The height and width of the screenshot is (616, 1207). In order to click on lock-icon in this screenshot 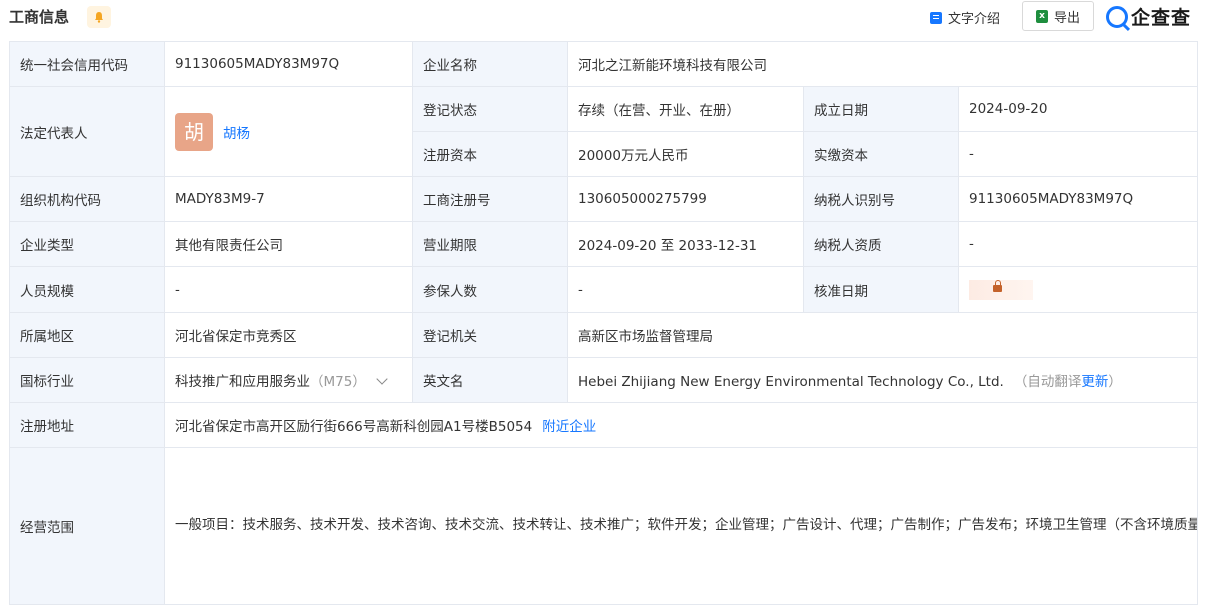, I will do `click(997, 285)`.